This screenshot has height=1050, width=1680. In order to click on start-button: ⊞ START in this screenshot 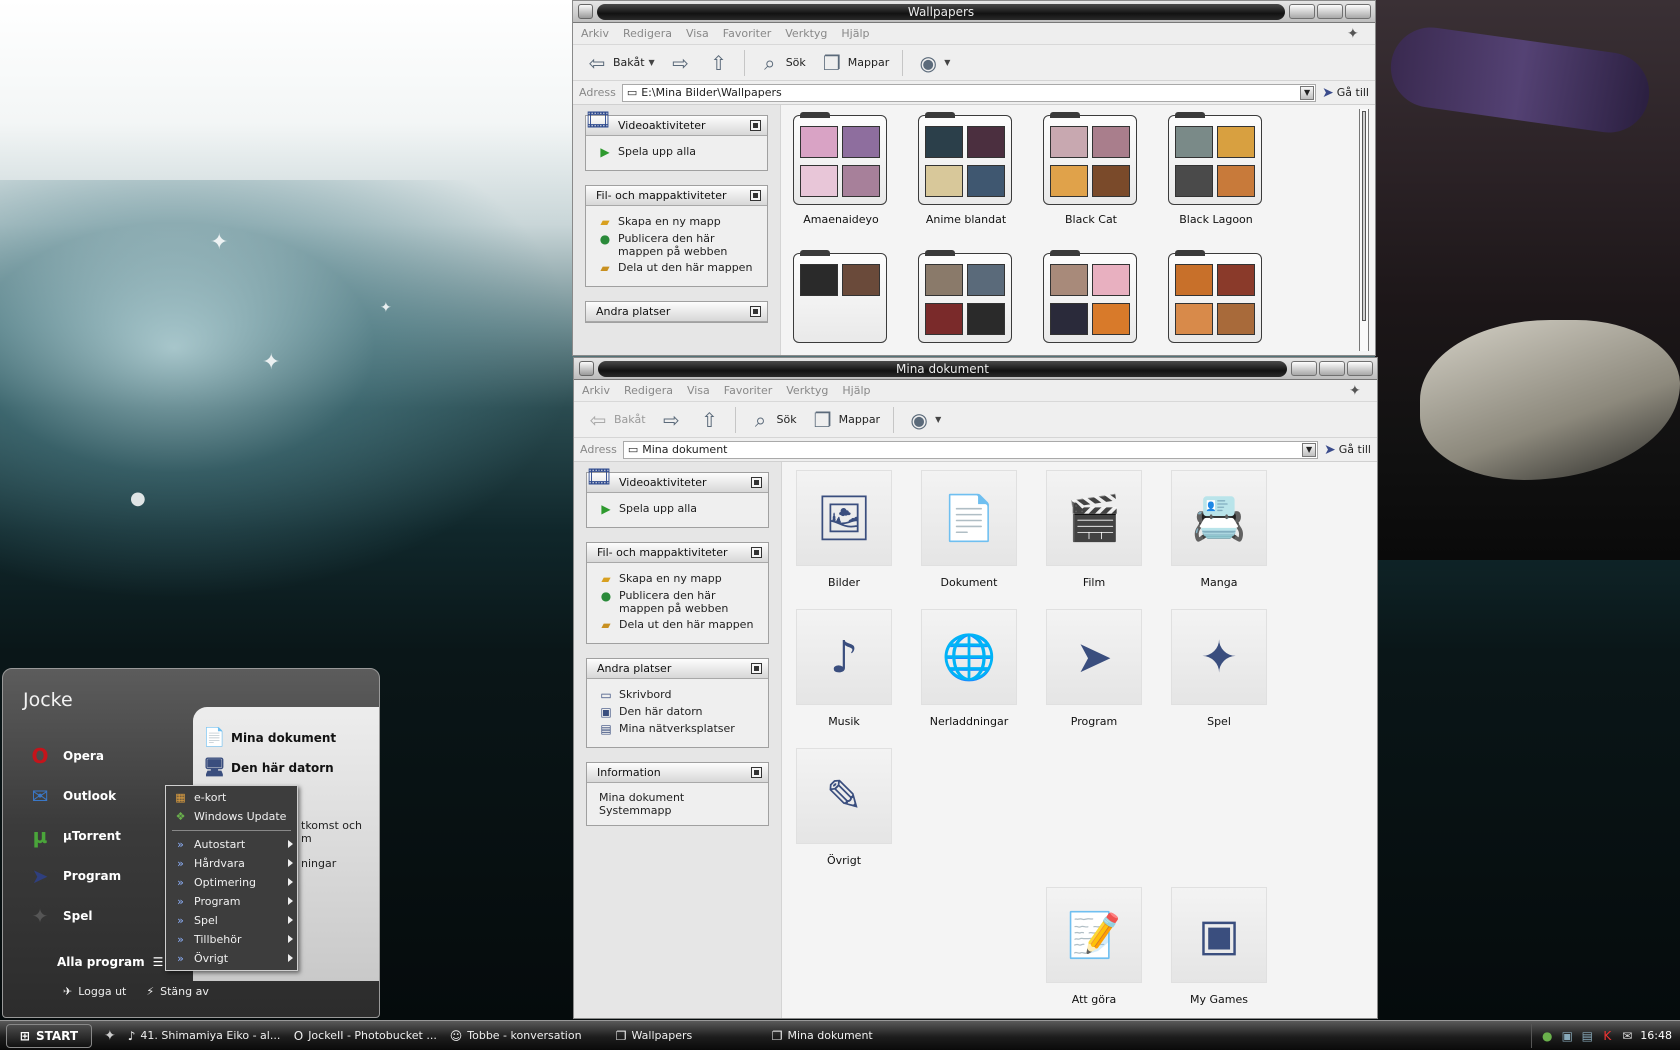, I will do `click(49, 1035)`.